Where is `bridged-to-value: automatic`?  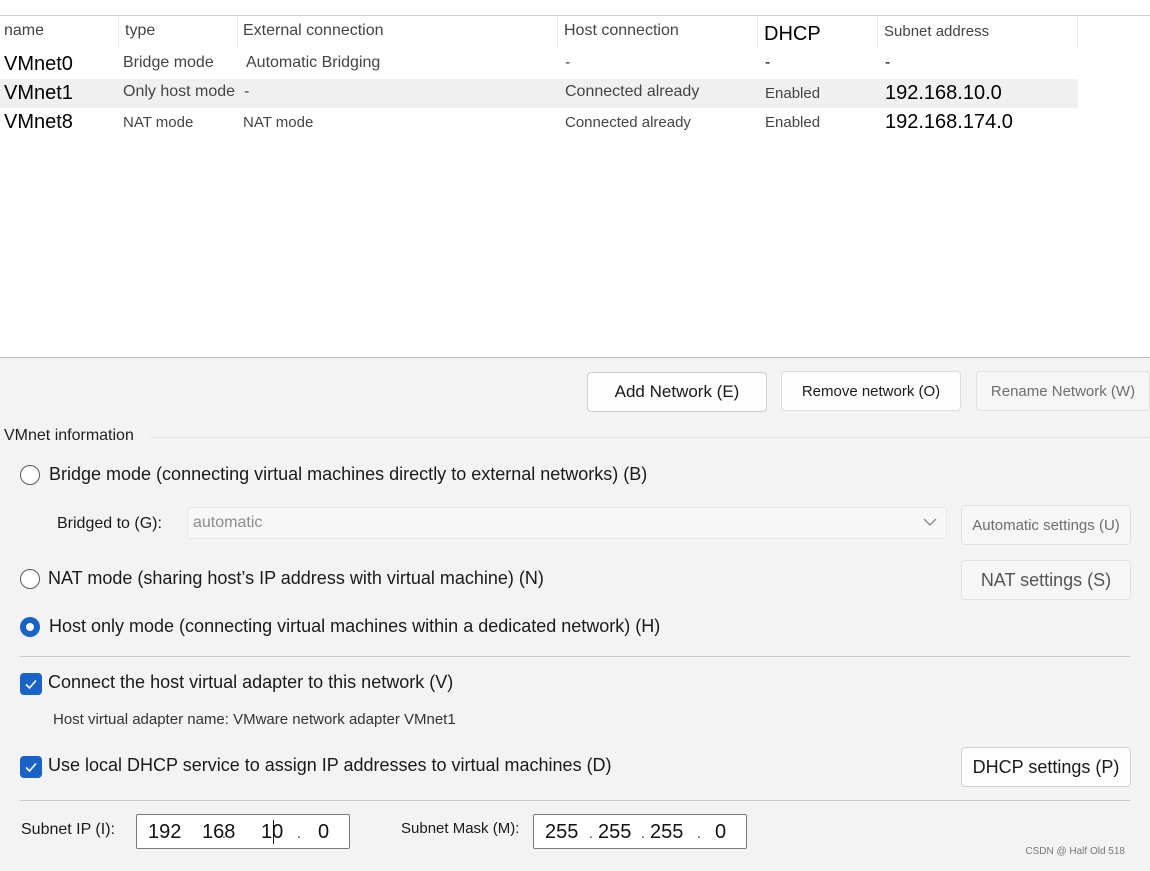
bridged-to-value: automatic is located at coordinates (228, 522).